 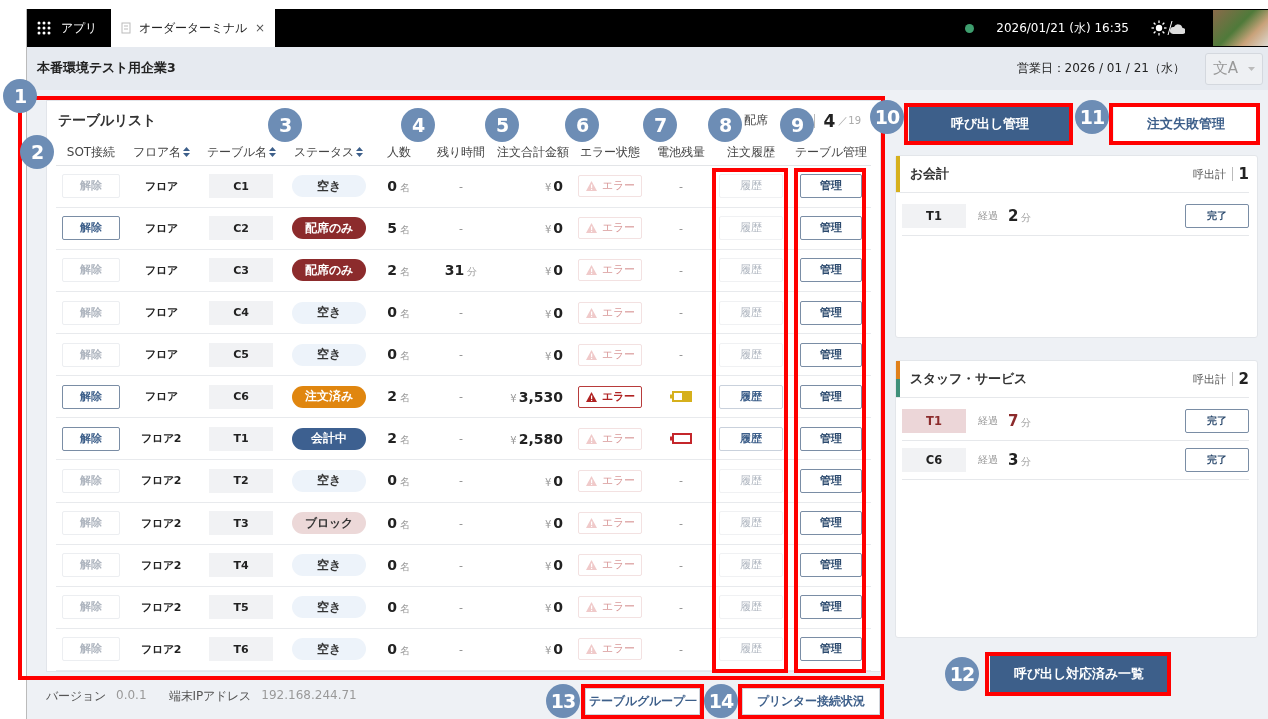 What do you see at coordinates (642, 701) in the screenshot?
I see `footer-button: テーブルグループ一` at bounding box center [642, 701].